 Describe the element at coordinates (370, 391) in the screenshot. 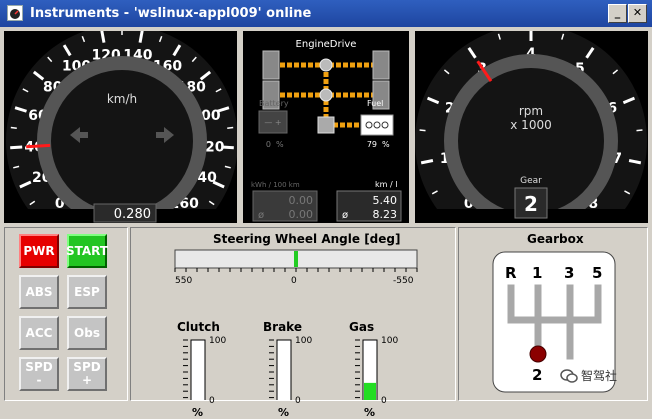

I see `gas-fill` at that location.